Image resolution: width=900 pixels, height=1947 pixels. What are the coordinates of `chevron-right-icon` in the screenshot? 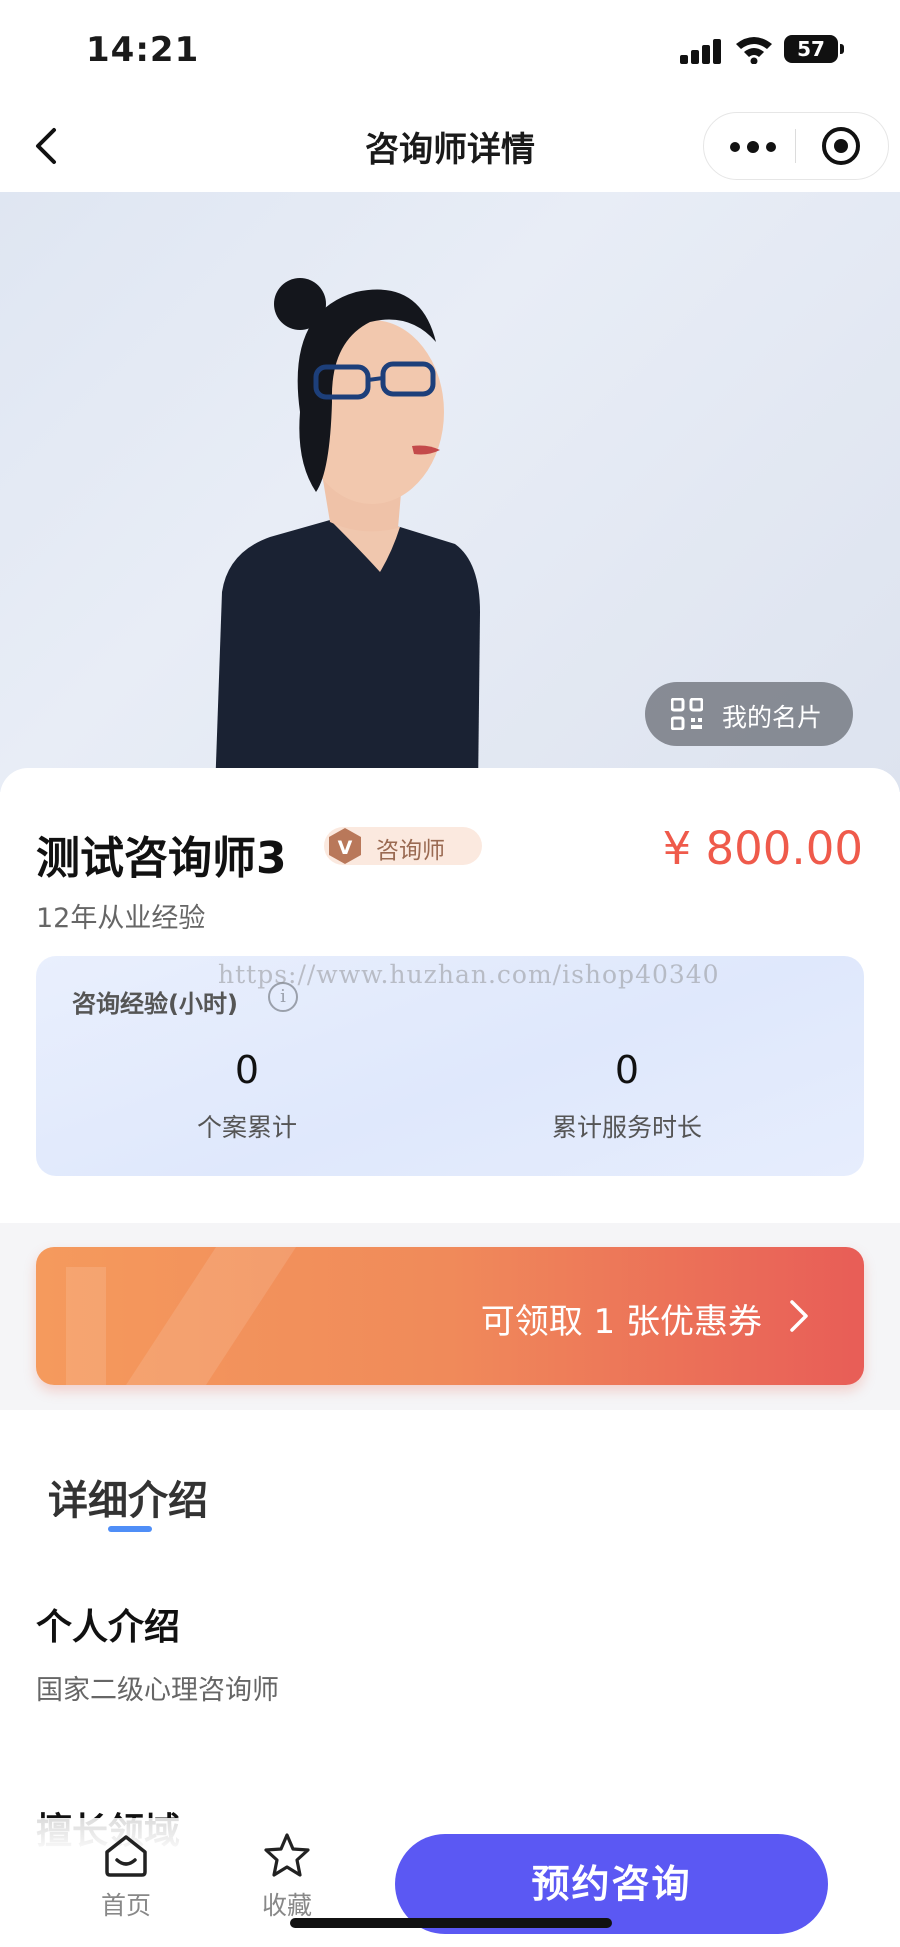 It's located at (799, 1316).